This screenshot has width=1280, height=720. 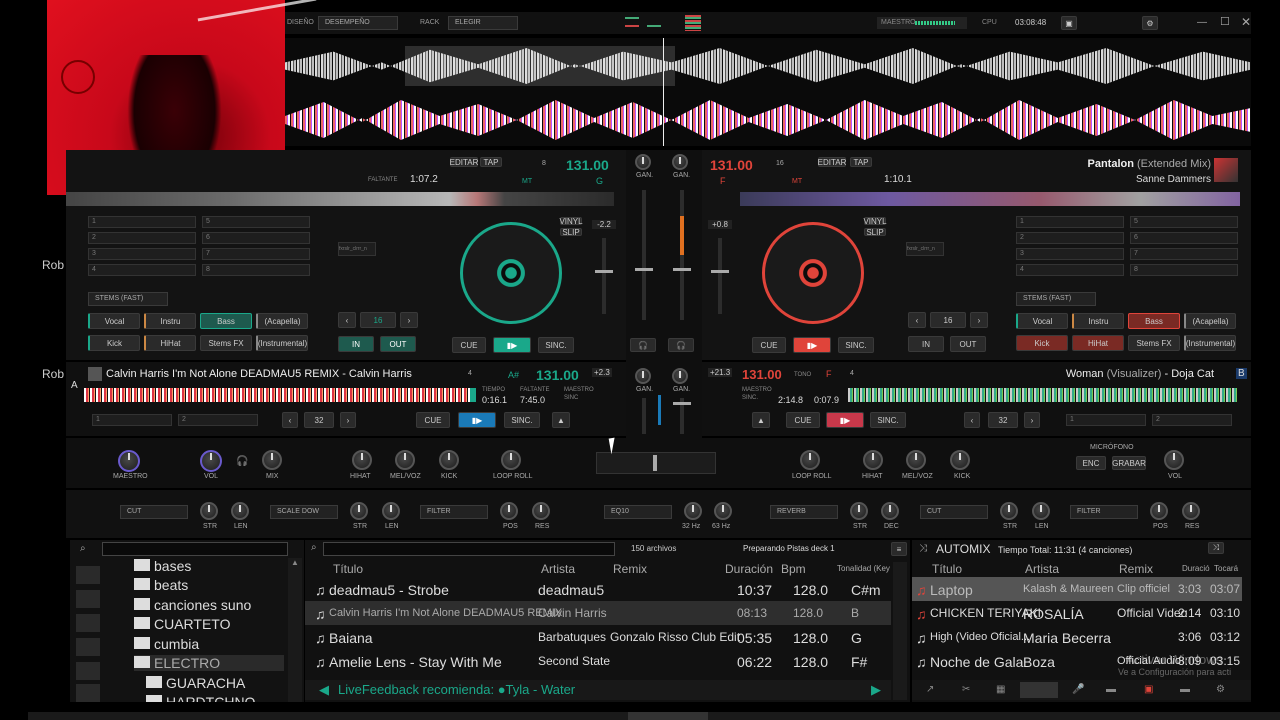 What do you see at coordinates (925, 249) in the screenshot?
I see `deck2-sampler-slot: fxrslr_clrrr_n` at bounding box center [925, 249].